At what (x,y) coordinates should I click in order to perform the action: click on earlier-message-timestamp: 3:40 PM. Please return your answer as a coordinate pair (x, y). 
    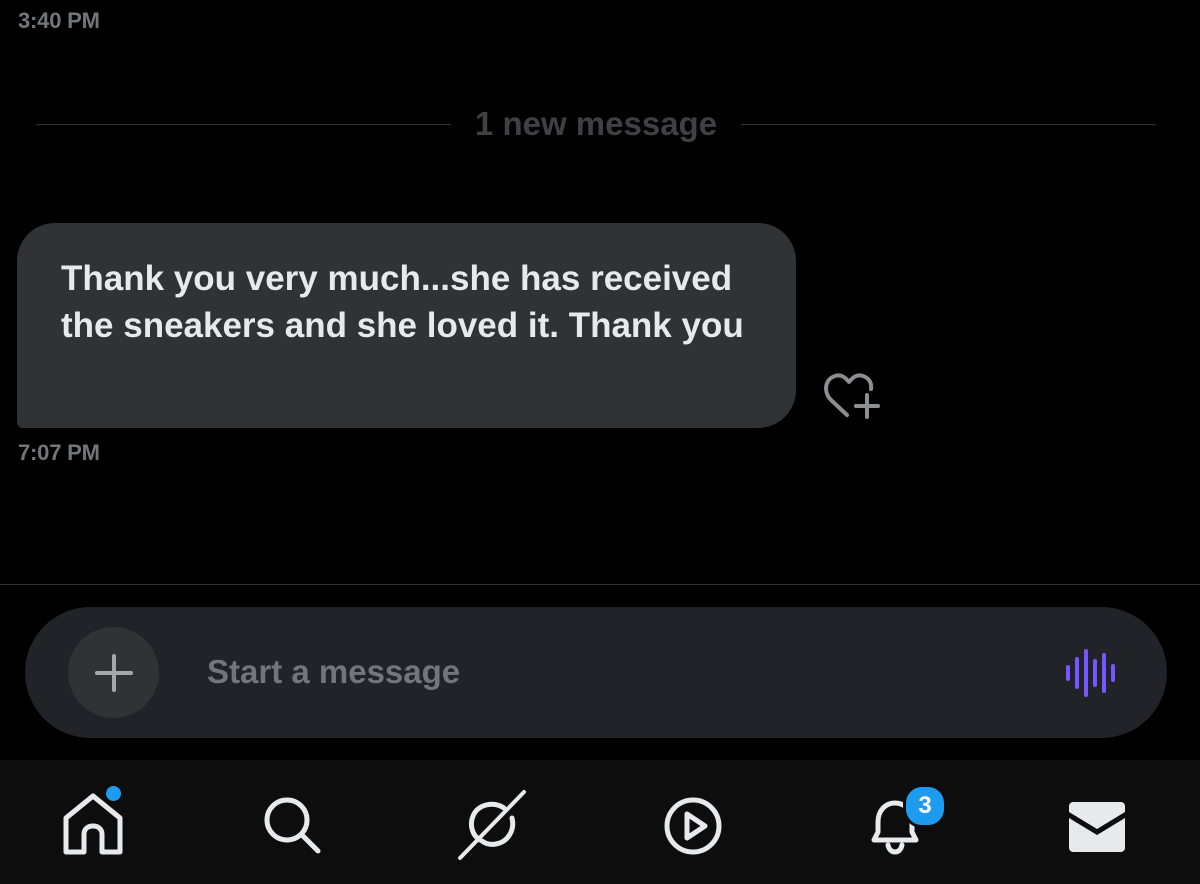
    Looking at the image, I should click on (59, 20).